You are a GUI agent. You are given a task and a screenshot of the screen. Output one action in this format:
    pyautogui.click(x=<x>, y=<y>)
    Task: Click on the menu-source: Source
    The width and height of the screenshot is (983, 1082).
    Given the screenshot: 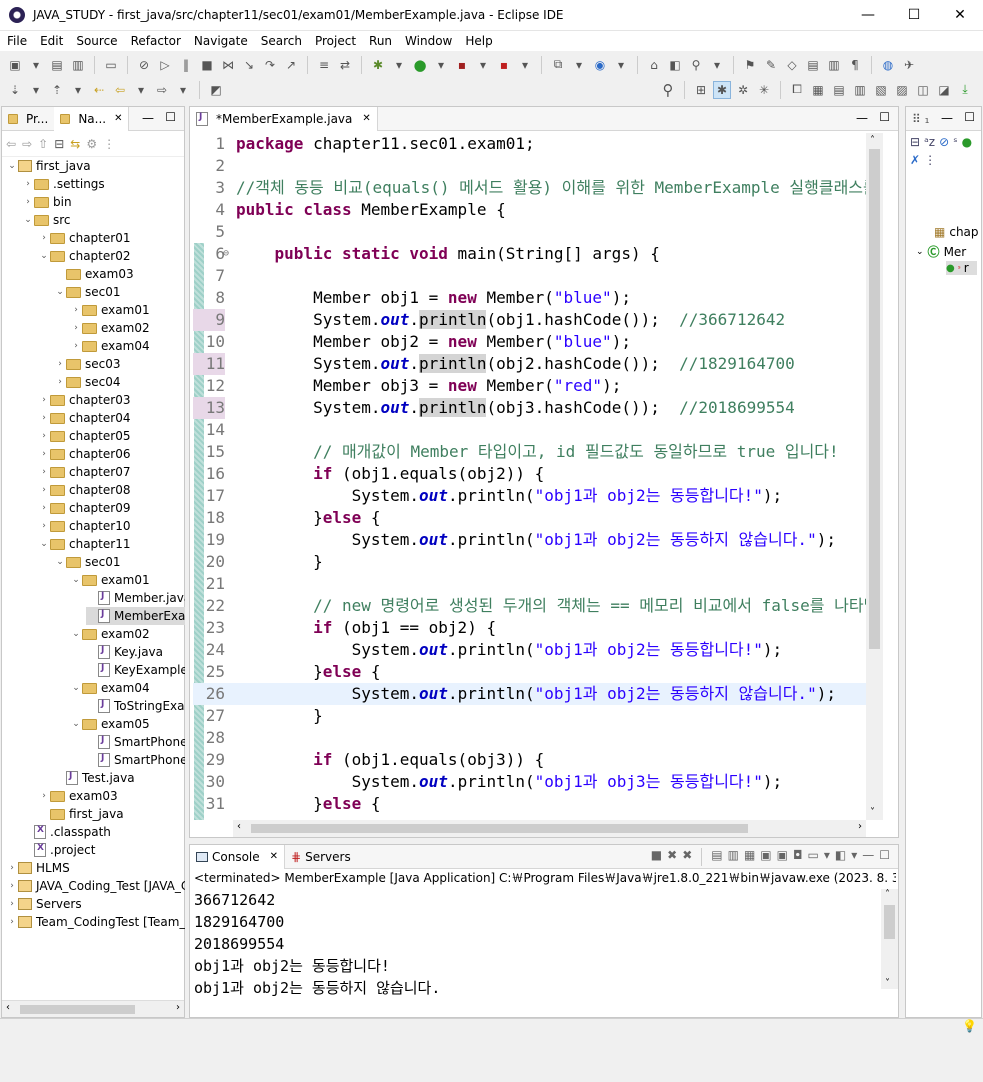 What is the action you would take?
    pyautogui.click(x=96, y=41)
    